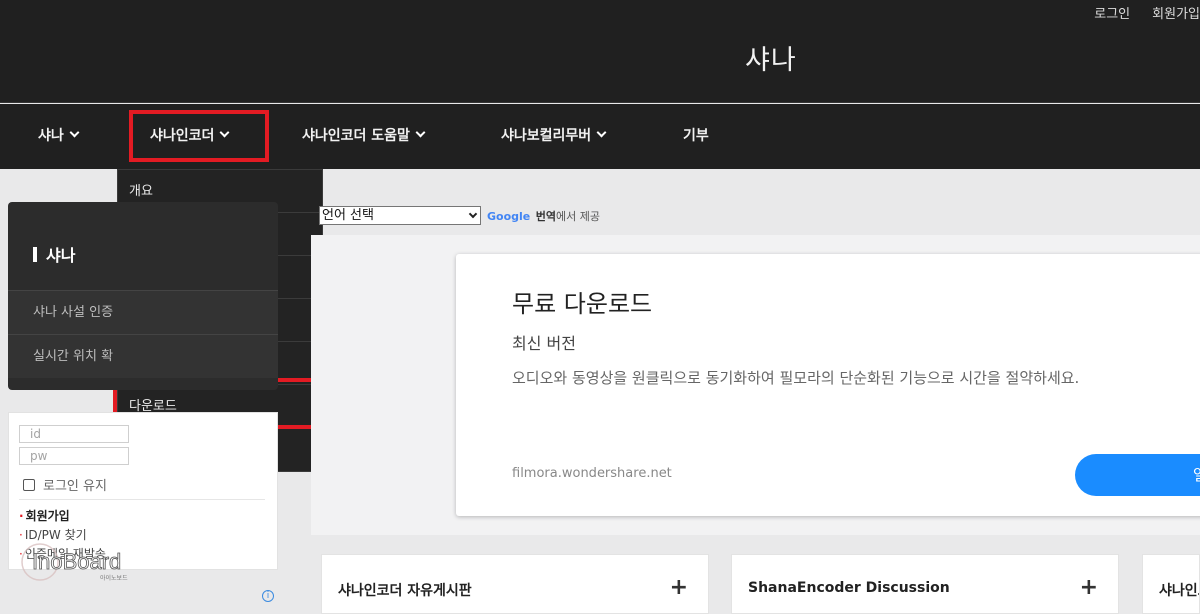 This screenshot has width=1200, height=614. Describe the element at coordinates (1112, 12) in the screenshot. I see `login-link: 로그인` at that location.